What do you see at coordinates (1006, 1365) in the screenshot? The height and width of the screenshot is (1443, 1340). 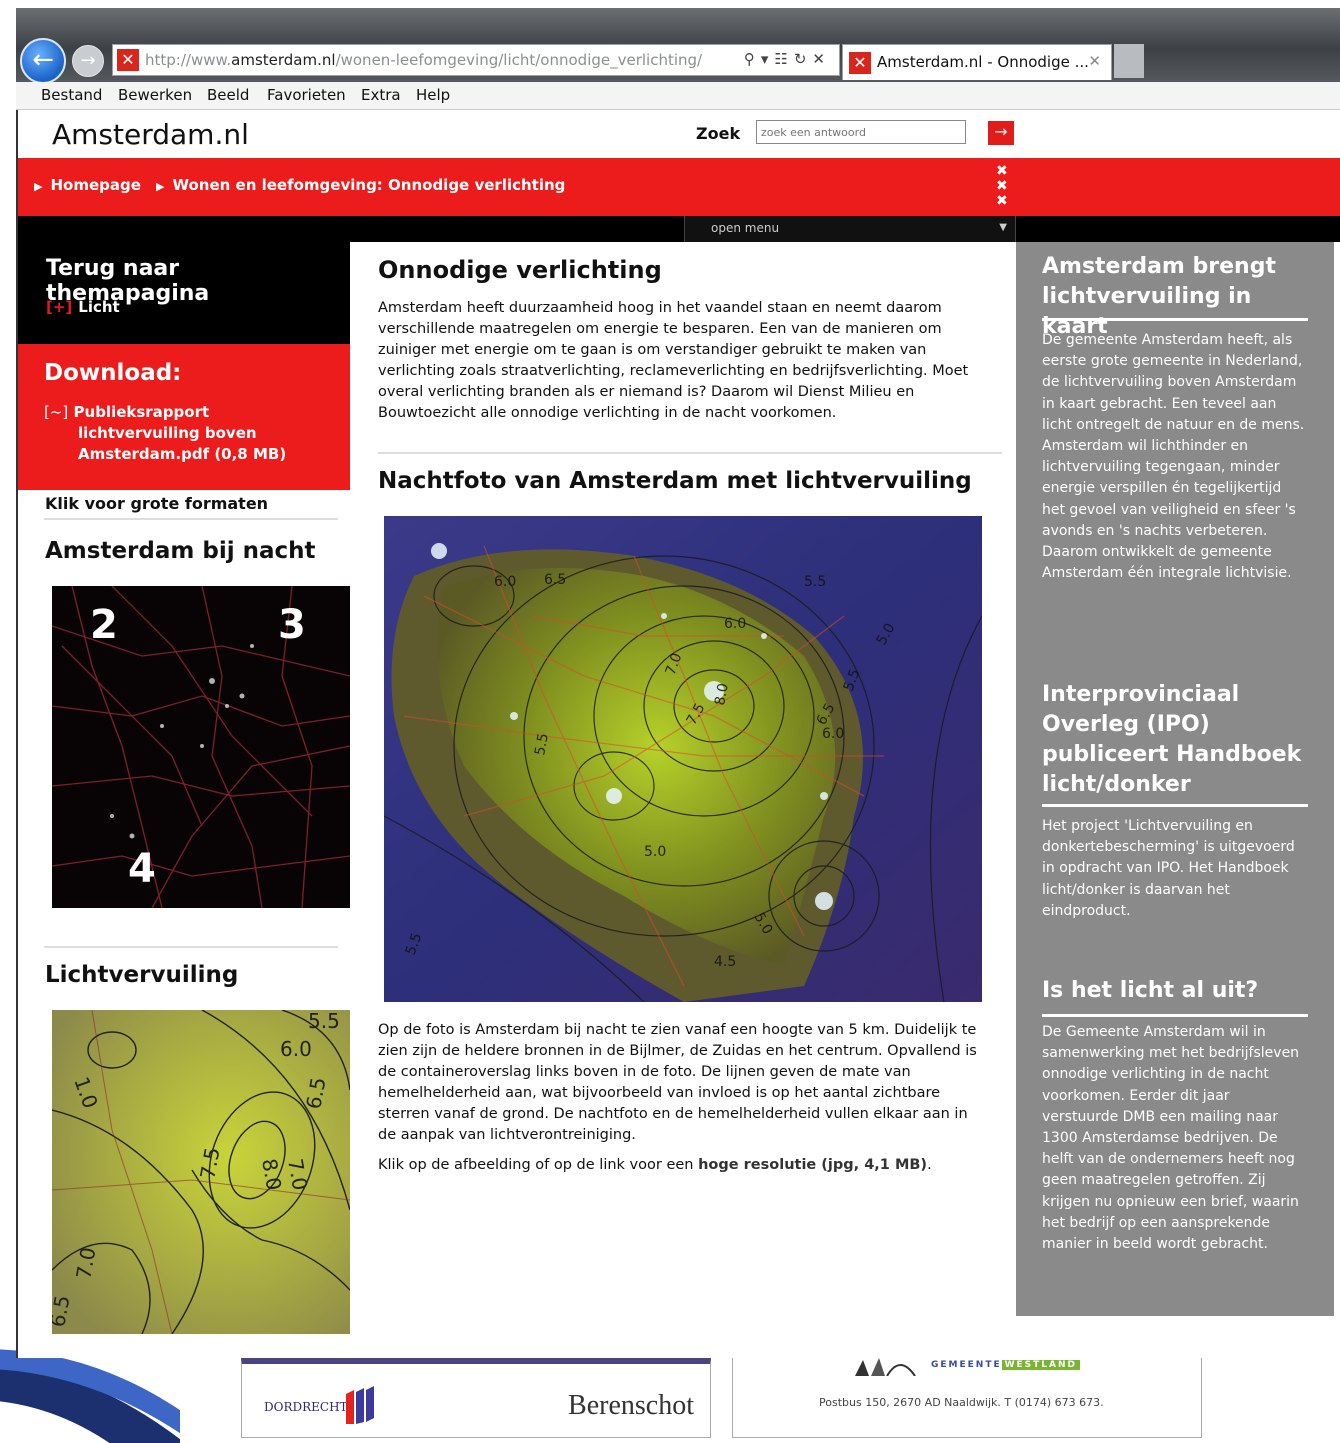 I see `westland-logo-text: GEMEENTE WESTLAND` at bounding box center [1006, 1365].